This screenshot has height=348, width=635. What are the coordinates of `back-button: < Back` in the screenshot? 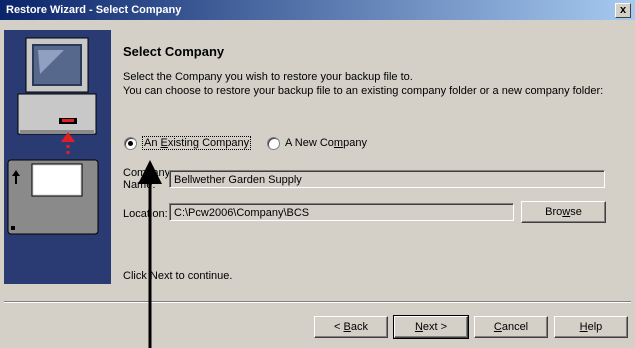 It's located at (351, 327).